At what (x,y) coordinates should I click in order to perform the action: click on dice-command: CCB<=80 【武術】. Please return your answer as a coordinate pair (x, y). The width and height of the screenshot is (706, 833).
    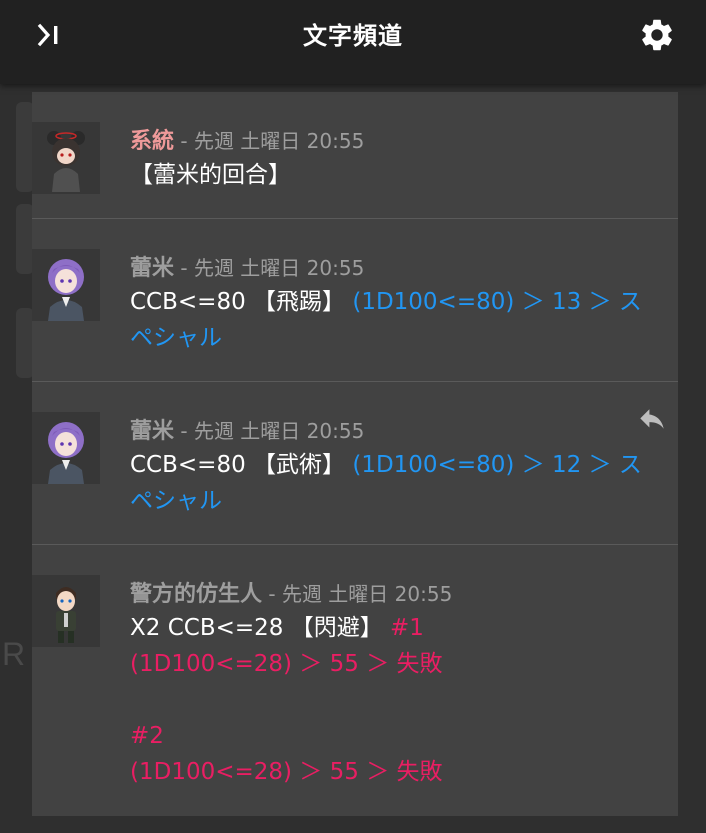
    Looking at the image, I should click on (241, 465).